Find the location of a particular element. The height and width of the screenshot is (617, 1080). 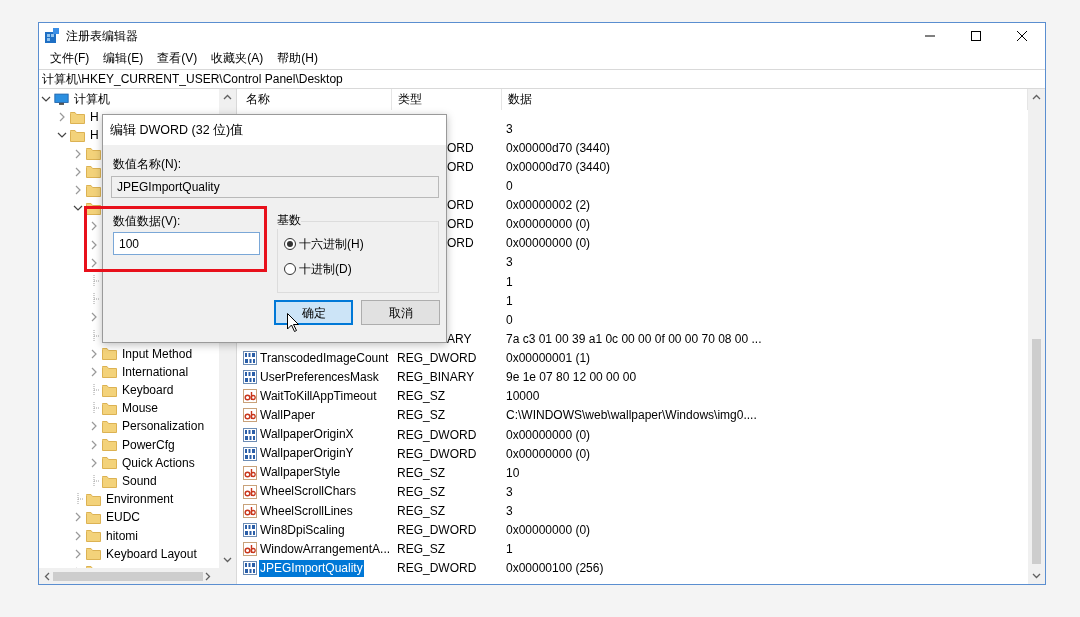

value-data: 0x00000002 (2) is located at coordinates (548, 205).